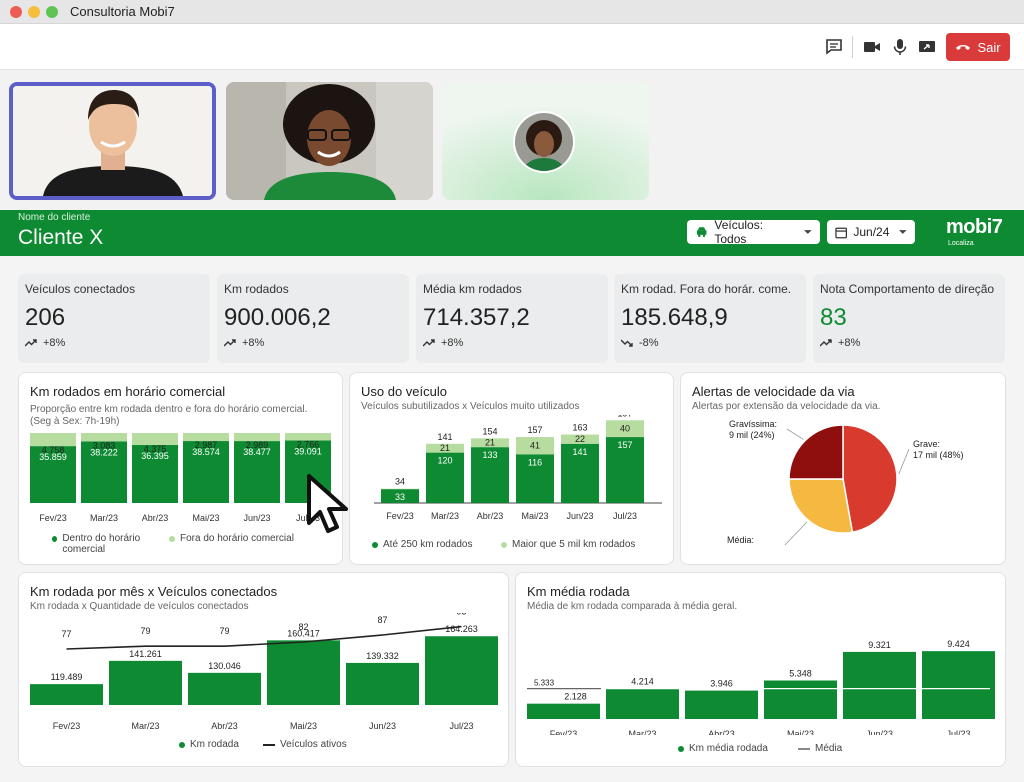 Image resolution: width=1024 pixels, height=782 pixels. What do you see at coordinates (404, 391) in the screenshot?
I see `card-title: Uso do veículo` at bounding box center [404, 391].